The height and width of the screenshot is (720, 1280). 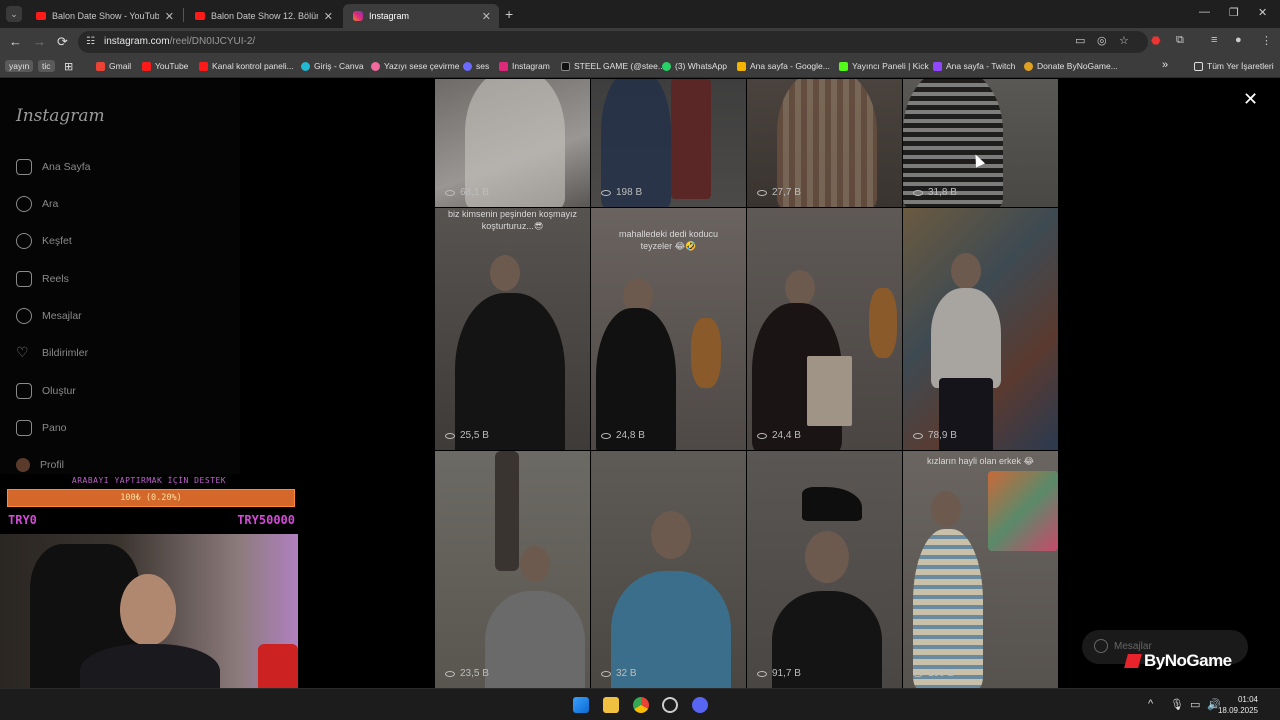 I want to click on view-count: 24,4 B, so click(x=779, y=435).